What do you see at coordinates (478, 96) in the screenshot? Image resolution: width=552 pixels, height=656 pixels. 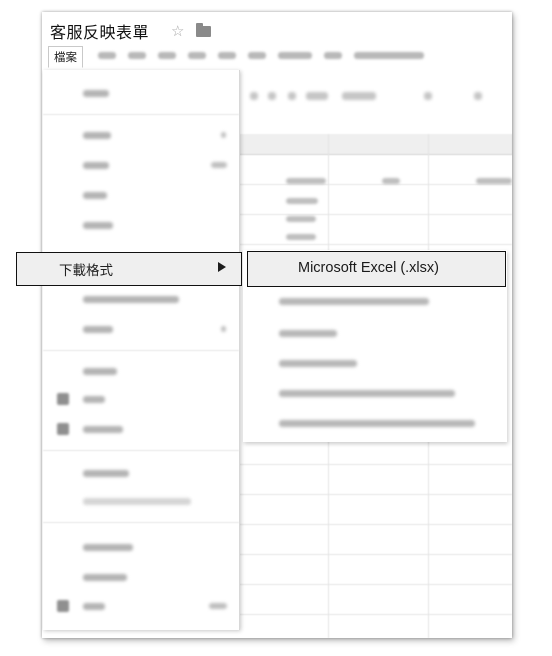 I see `toolbar-bold-icon` at bounding box center [478, 96].